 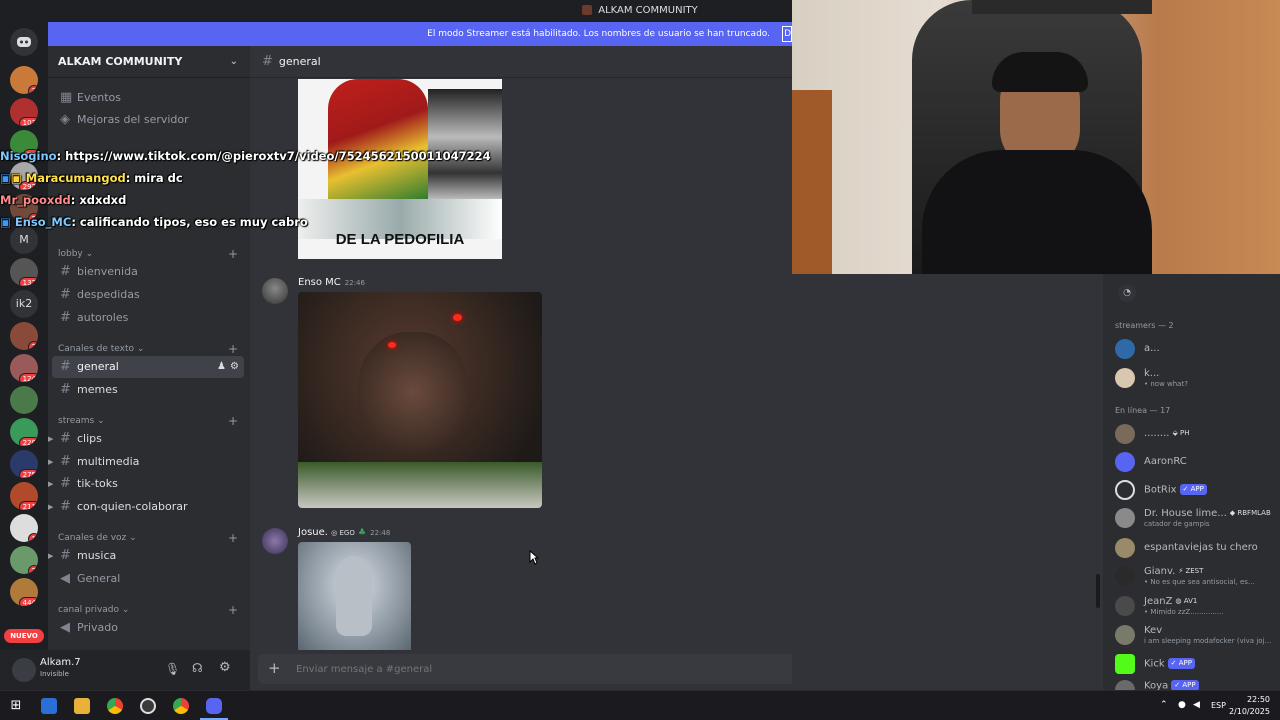 What do you see at coordinates (380, 533) in the screenshot?
I see `message-time: 22:48` at bounding box center [380, 533].